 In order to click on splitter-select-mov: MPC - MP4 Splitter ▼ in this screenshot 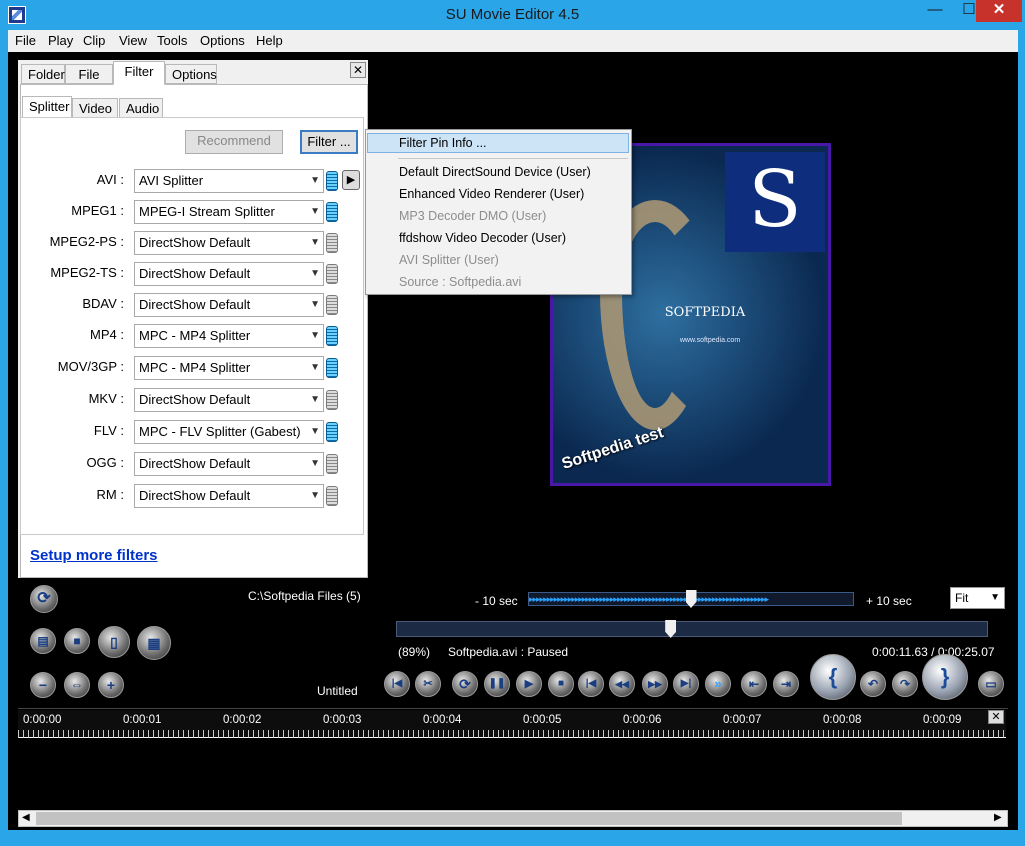, I will do `click(229, 368)`.